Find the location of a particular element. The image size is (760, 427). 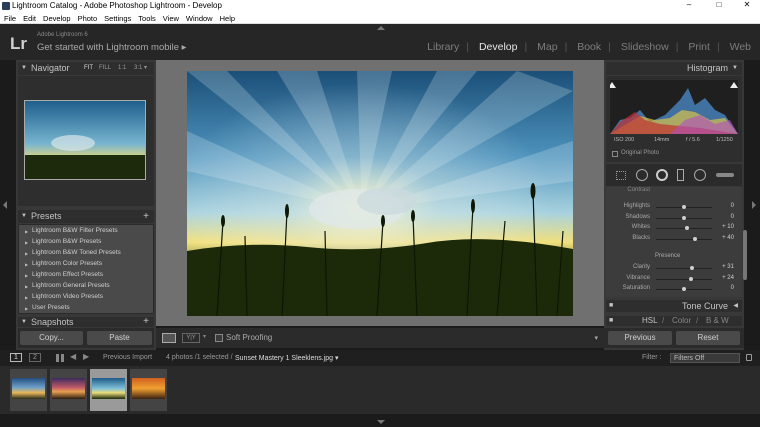

exif-focal-length: 14mm is located at coordinates (662, 140).